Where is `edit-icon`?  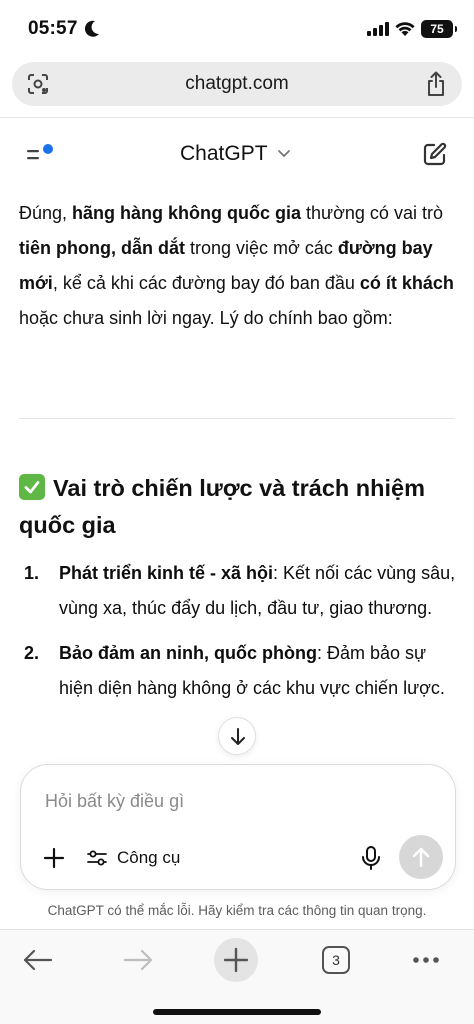
edit-icon is located at coordinates (435, 154).